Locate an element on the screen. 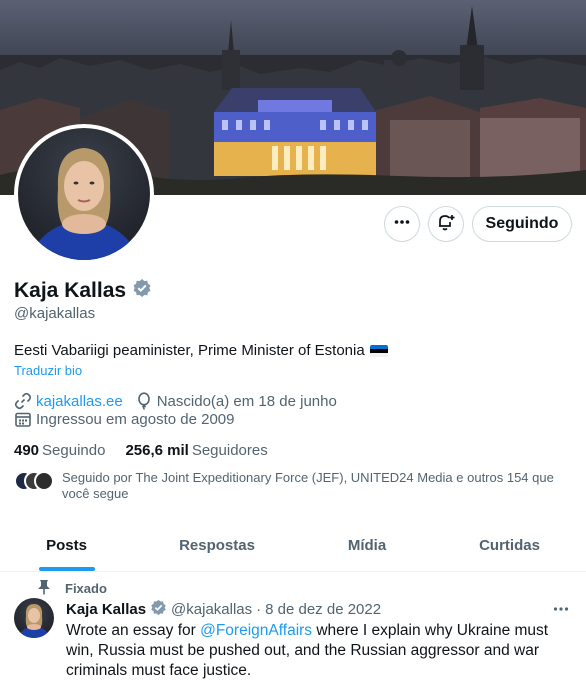 The image size is (586, 680). pinned-indicator: Fixado is located at coordinates (72, 588).